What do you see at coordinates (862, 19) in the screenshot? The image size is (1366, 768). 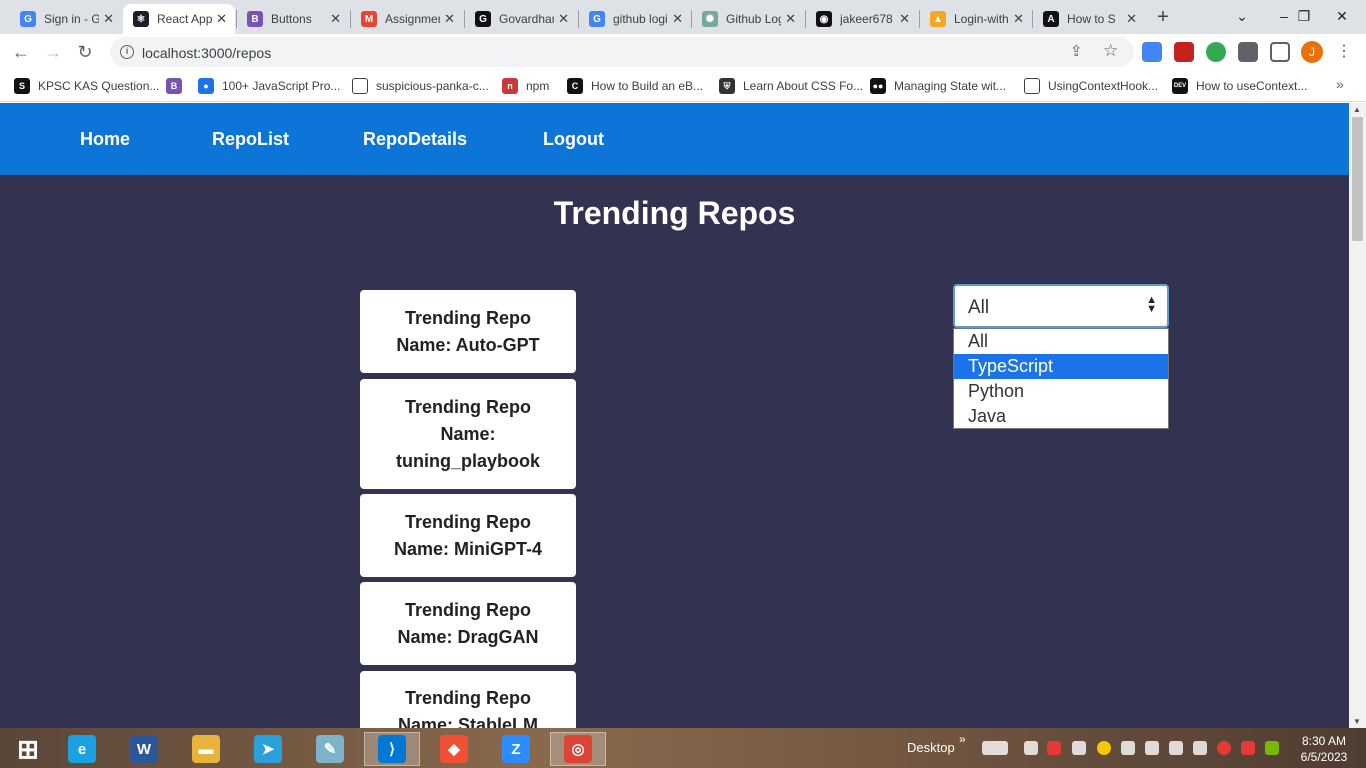 I see `browser-tab: ◉ jakeer678 ✕` at bounding box center [862, 19].